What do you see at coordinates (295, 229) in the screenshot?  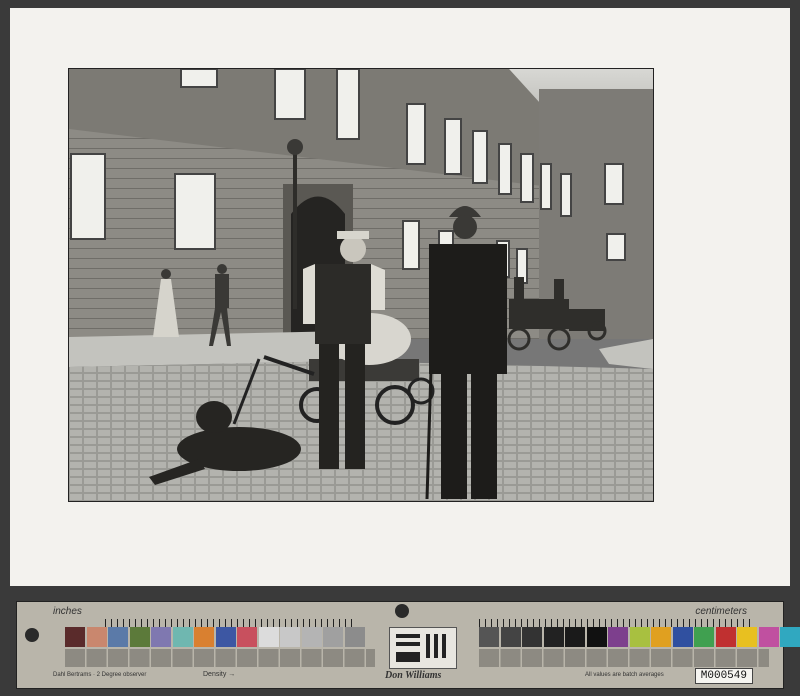 I see `lamp-post` at bounding box center [295, 229].